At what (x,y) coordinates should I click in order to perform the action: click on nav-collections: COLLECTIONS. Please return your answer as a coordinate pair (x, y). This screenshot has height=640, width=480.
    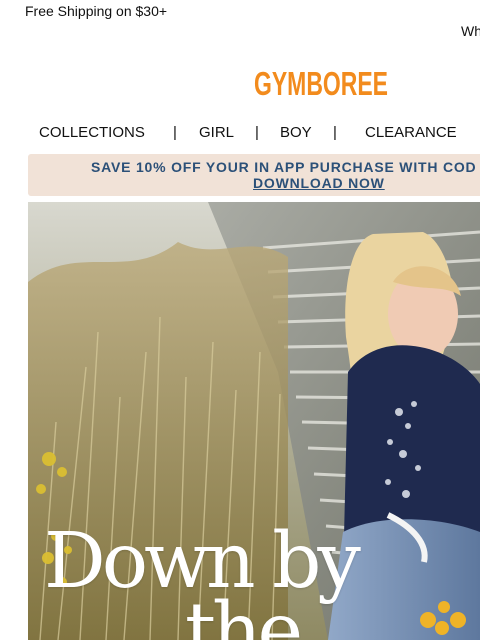
    Looking at the image, I should click on (92, 133).